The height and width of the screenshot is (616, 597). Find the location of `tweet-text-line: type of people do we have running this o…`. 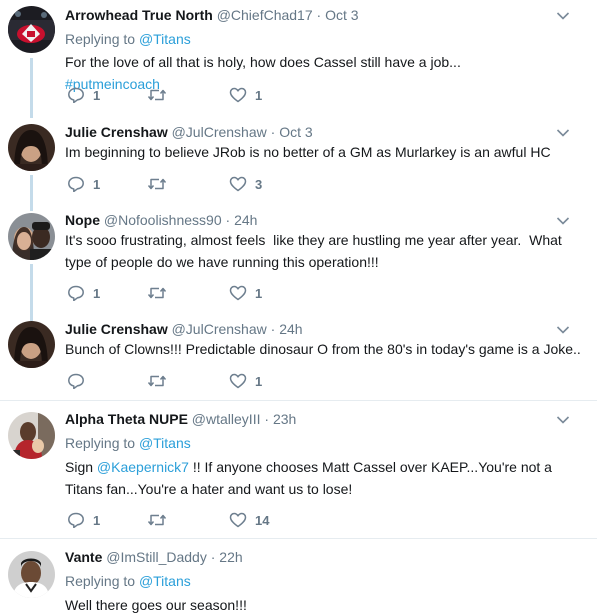

tweet-text-line: type of people do we have running this o… is located at coordinates (222, 262).